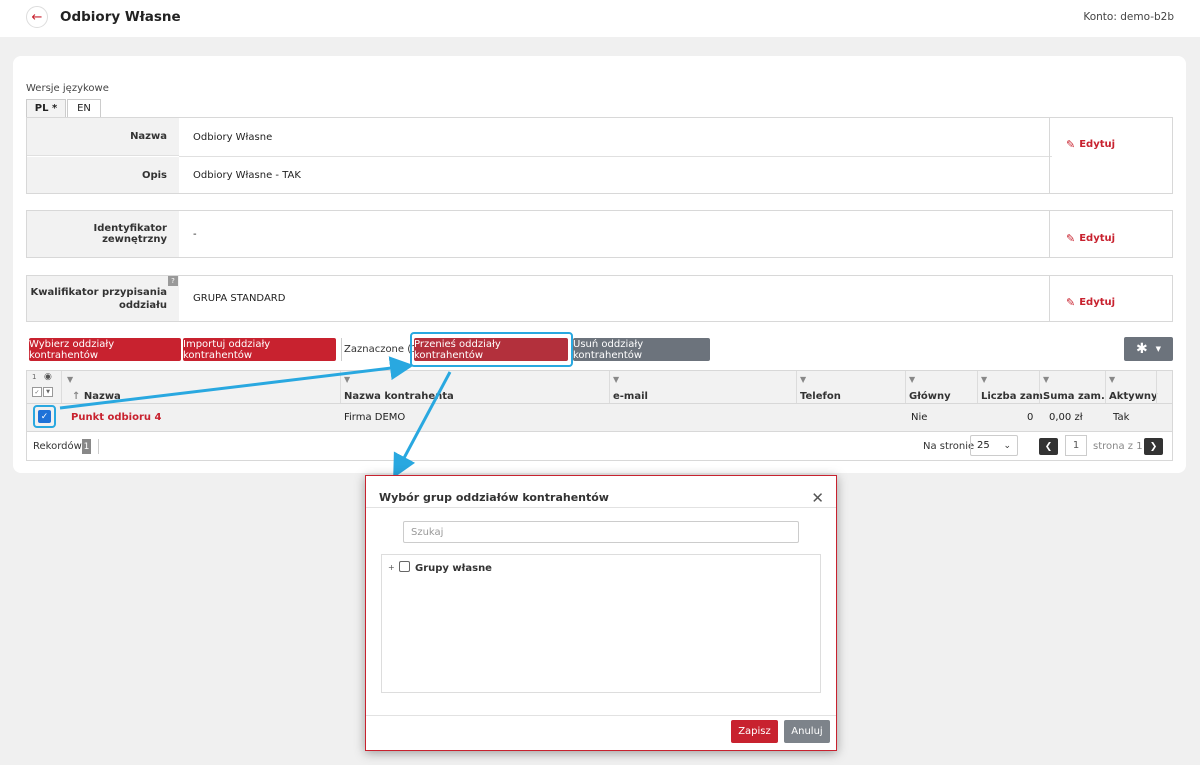 The width and height of the screenshot is (1200, 765). I want to click on edit-qualifier-button: ✎ Edytuj, so click(1090, 302).